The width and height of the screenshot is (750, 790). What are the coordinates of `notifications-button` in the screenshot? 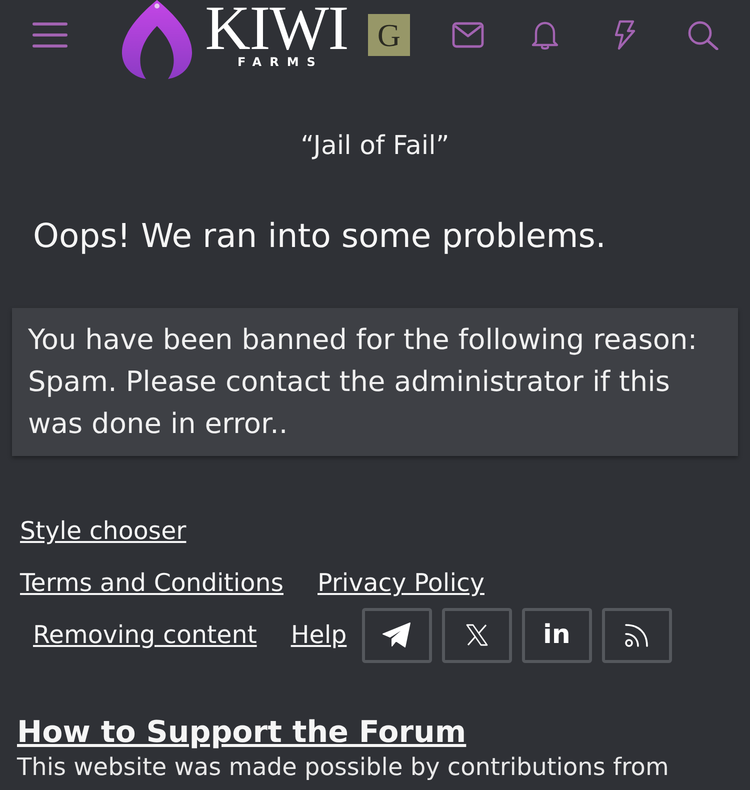 It's located at (545, 35).